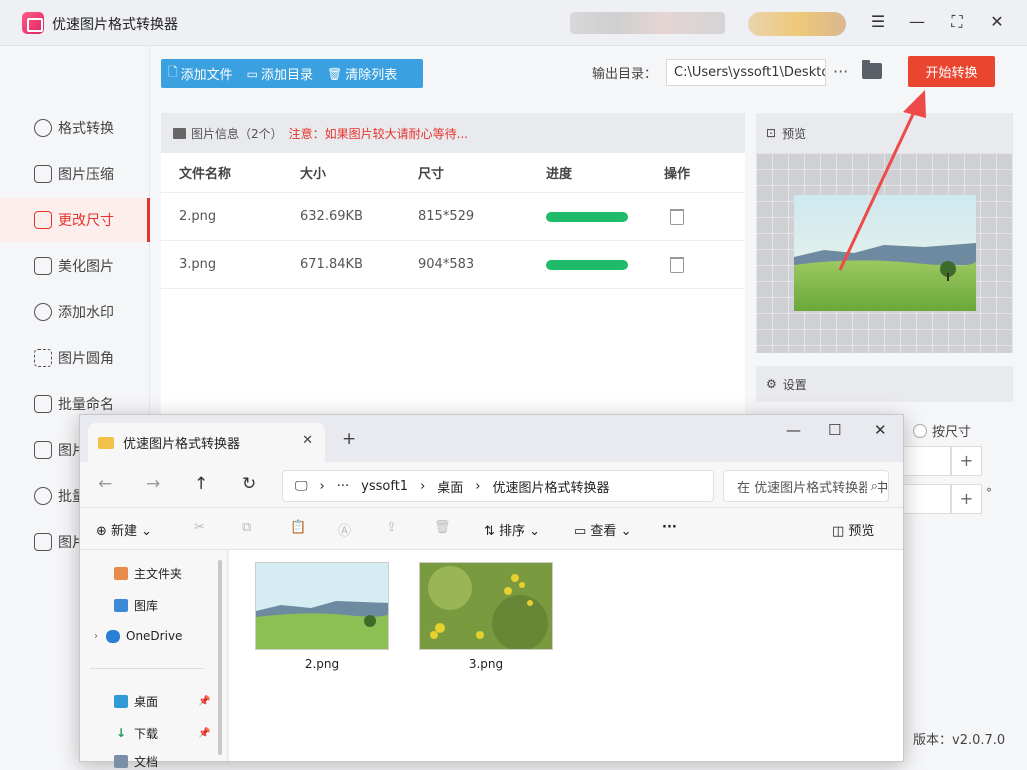 The width and height of the screenshot is (1027, 770). I want to click on clear-list-button: 🗑 清除列表, so click(362, 74).